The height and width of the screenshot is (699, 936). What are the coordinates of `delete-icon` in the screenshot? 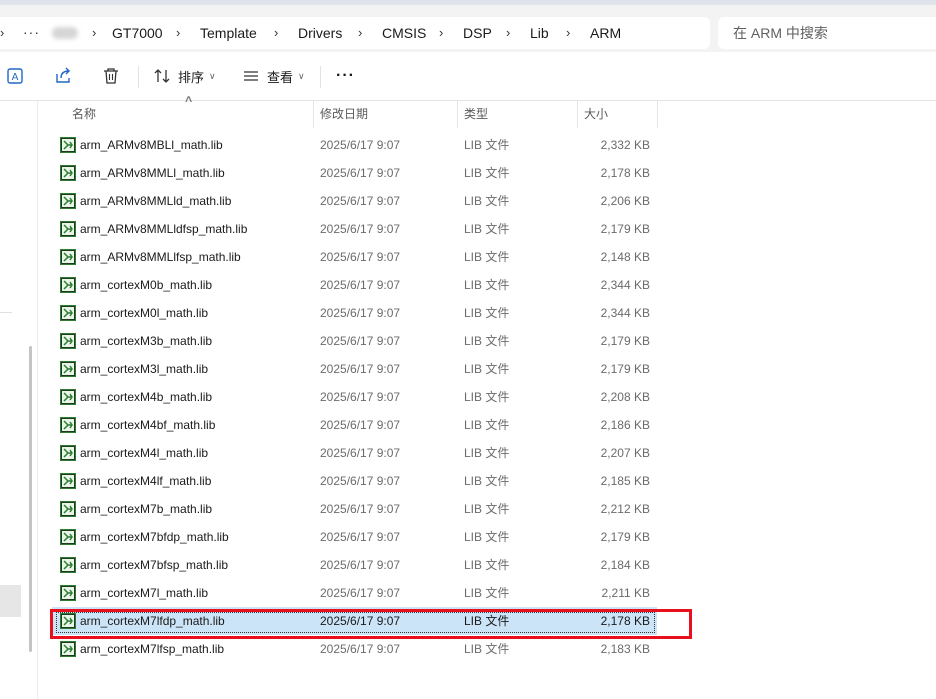 It's located at (111, 76).